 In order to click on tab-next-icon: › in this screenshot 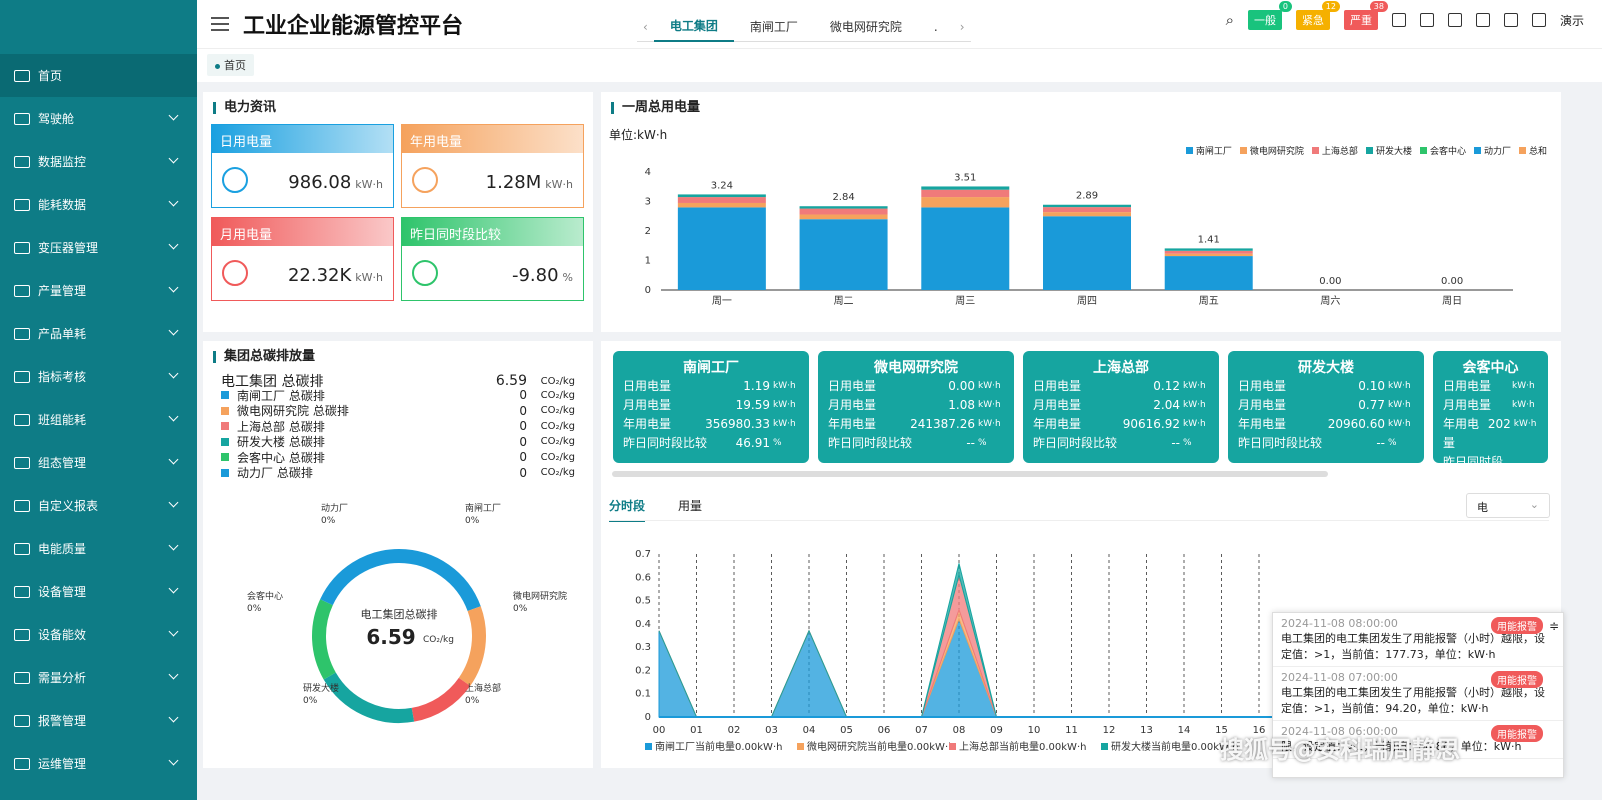, I will do `click(962, 27)`.